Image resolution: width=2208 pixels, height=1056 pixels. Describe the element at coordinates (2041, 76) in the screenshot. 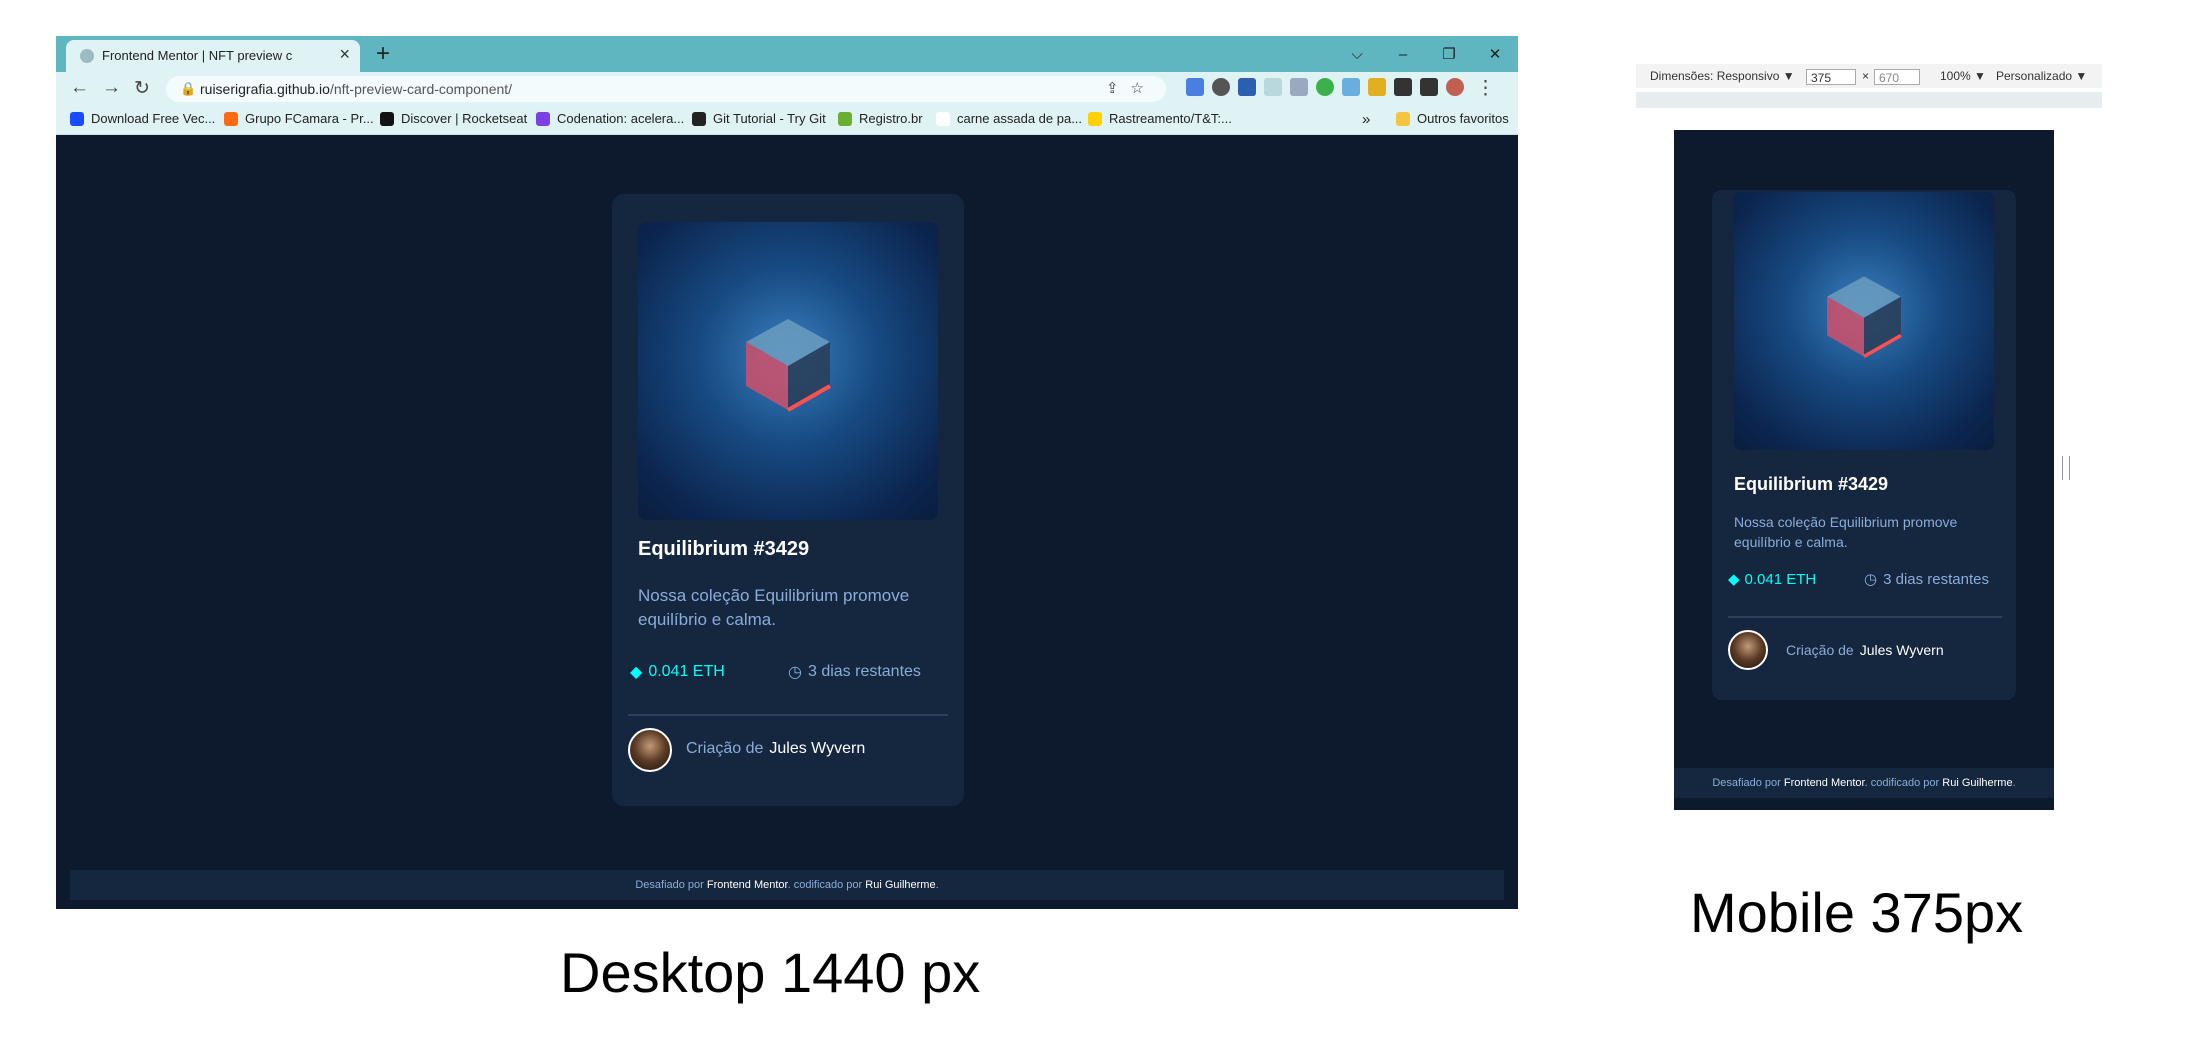

I see `throttle-dropdown: Personalizado ▼` at that location.